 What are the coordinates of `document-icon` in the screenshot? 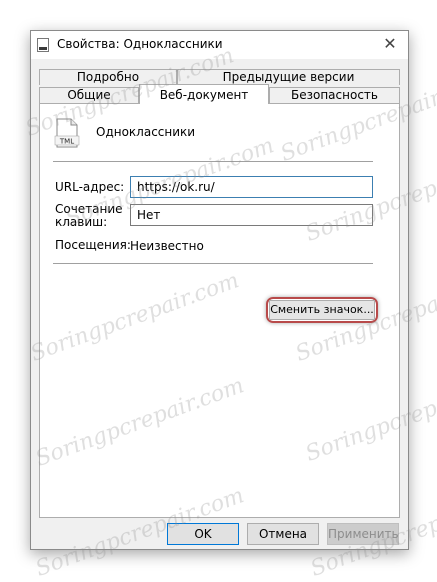 It's located at (43, 45).